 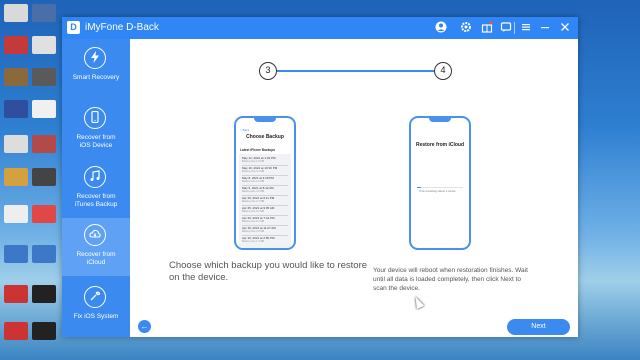 I want to click on phone-back-link: < Back, so click(x=245, y=130).